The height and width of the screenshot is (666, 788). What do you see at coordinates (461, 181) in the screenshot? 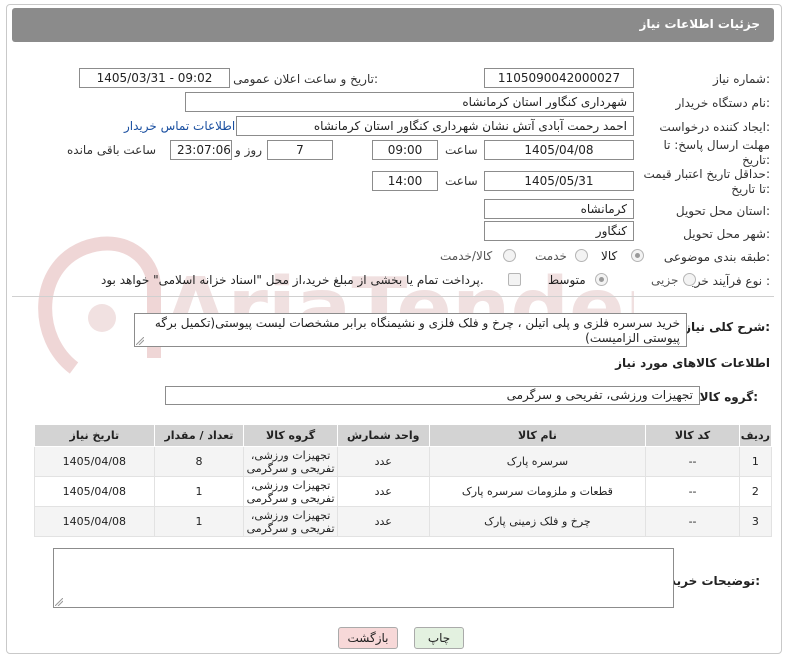
I see `price-validity-time-label: ساعت` at bounding box center [461, 181].